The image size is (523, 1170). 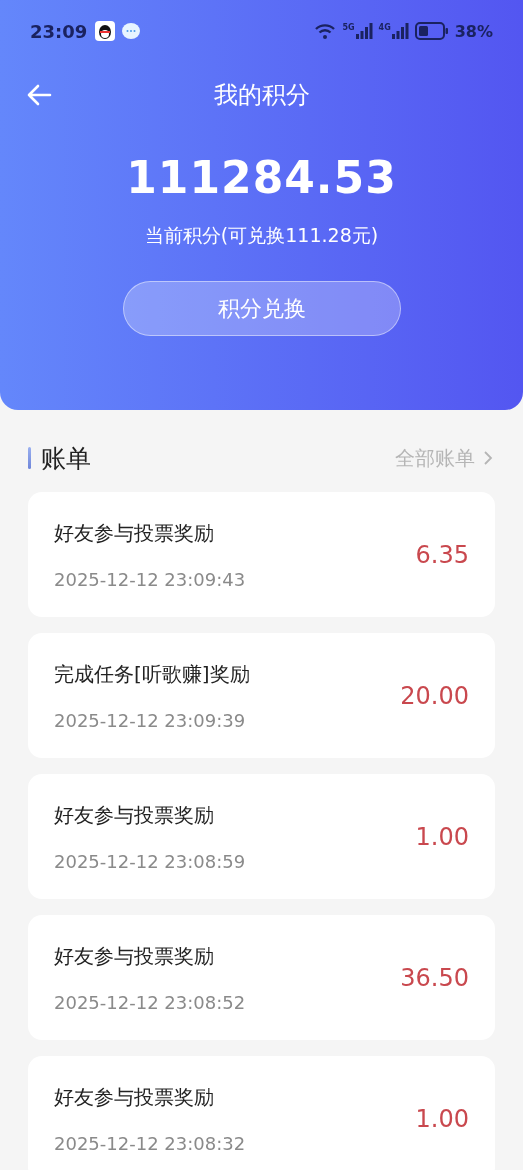 I want to click on battery-icon, so click(x=431, y=31).